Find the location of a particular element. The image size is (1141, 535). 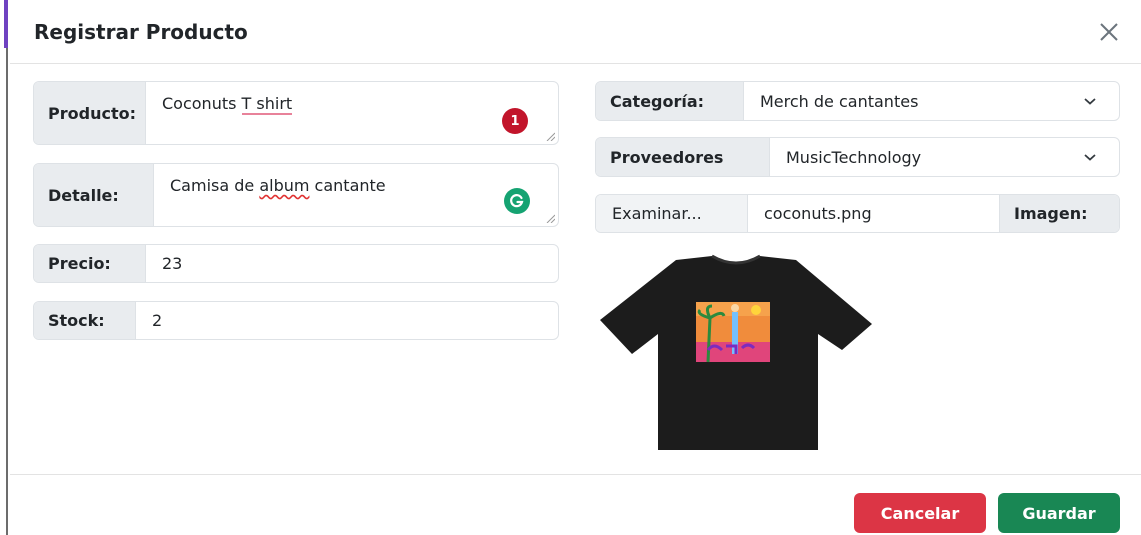

proveedores-group: Proveedores MusicTechnology is located at coordinates (857, 157).